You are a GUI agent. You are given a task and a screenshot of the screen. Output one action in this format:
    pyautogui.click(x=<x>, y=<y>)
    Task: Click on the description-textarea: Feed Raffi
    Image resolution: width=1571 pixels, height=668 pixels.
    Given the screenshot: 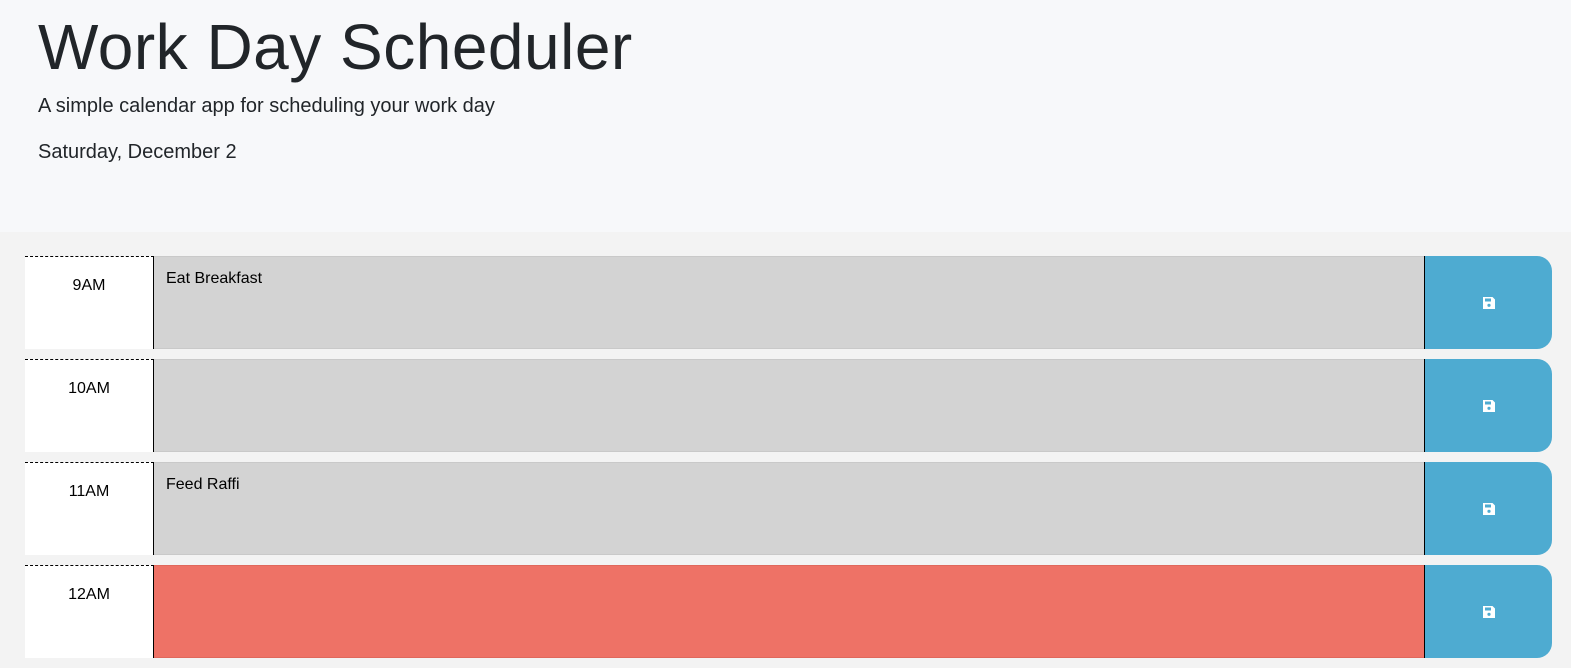 What is the action you would take?
    pyautogui.click(x=789, y=508)
    